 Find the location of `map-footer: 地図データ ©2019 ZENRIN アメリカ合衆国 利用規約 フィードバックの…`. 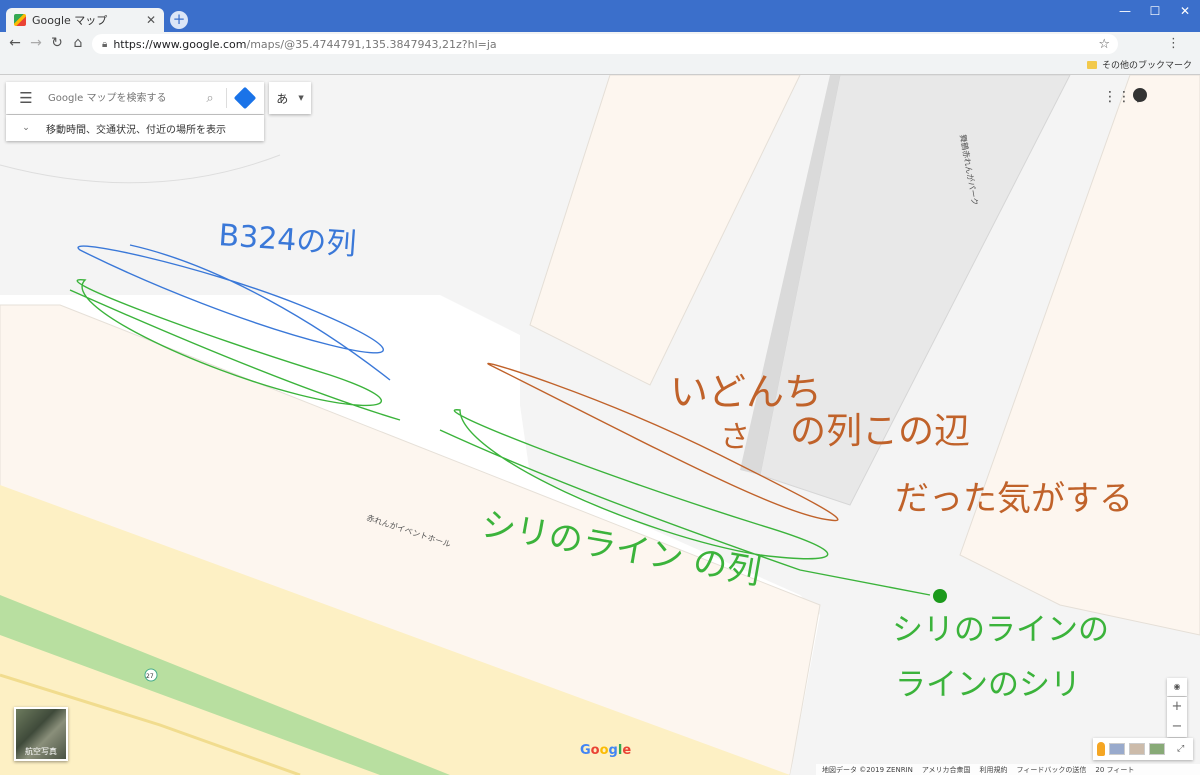

map-footer: 地図データ ©2019 ZENRIN アメリカ合衆国 利用規約 フィードバックの… is located at coordinates (1008, 769).